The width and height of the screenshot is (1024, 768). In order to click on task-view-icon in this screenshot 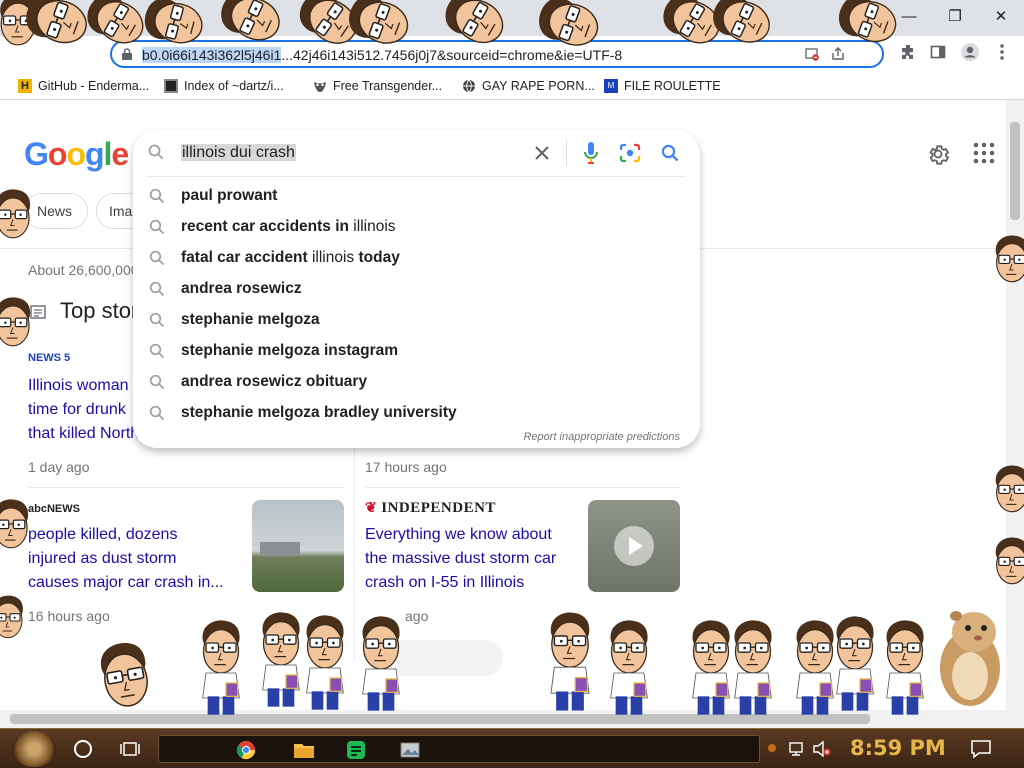, I will do `click(130, 749)`.